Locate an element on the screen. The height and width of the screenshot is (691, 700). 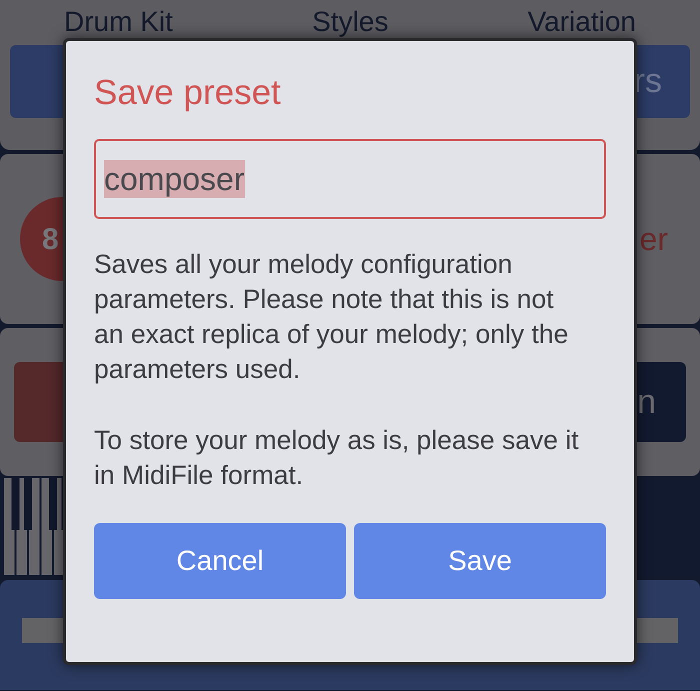
save-button: Save is located at coordinates (480, 561).